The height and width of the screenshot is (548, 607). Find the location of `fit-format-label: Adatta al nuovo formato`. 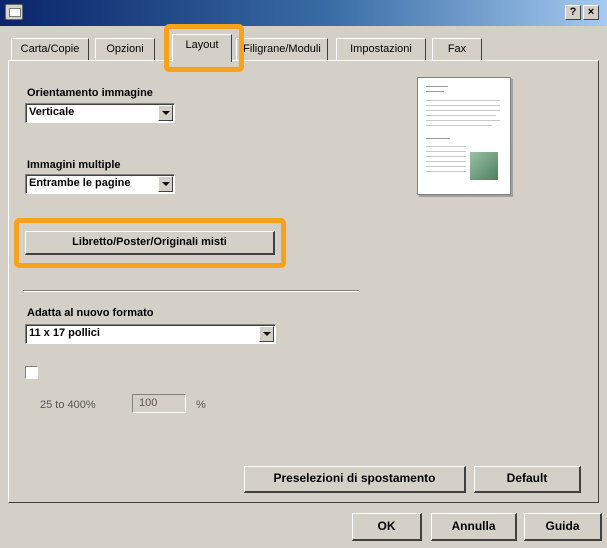

fit-format-label: Adatta al nuovo formato is located at coordinates (90, 313).